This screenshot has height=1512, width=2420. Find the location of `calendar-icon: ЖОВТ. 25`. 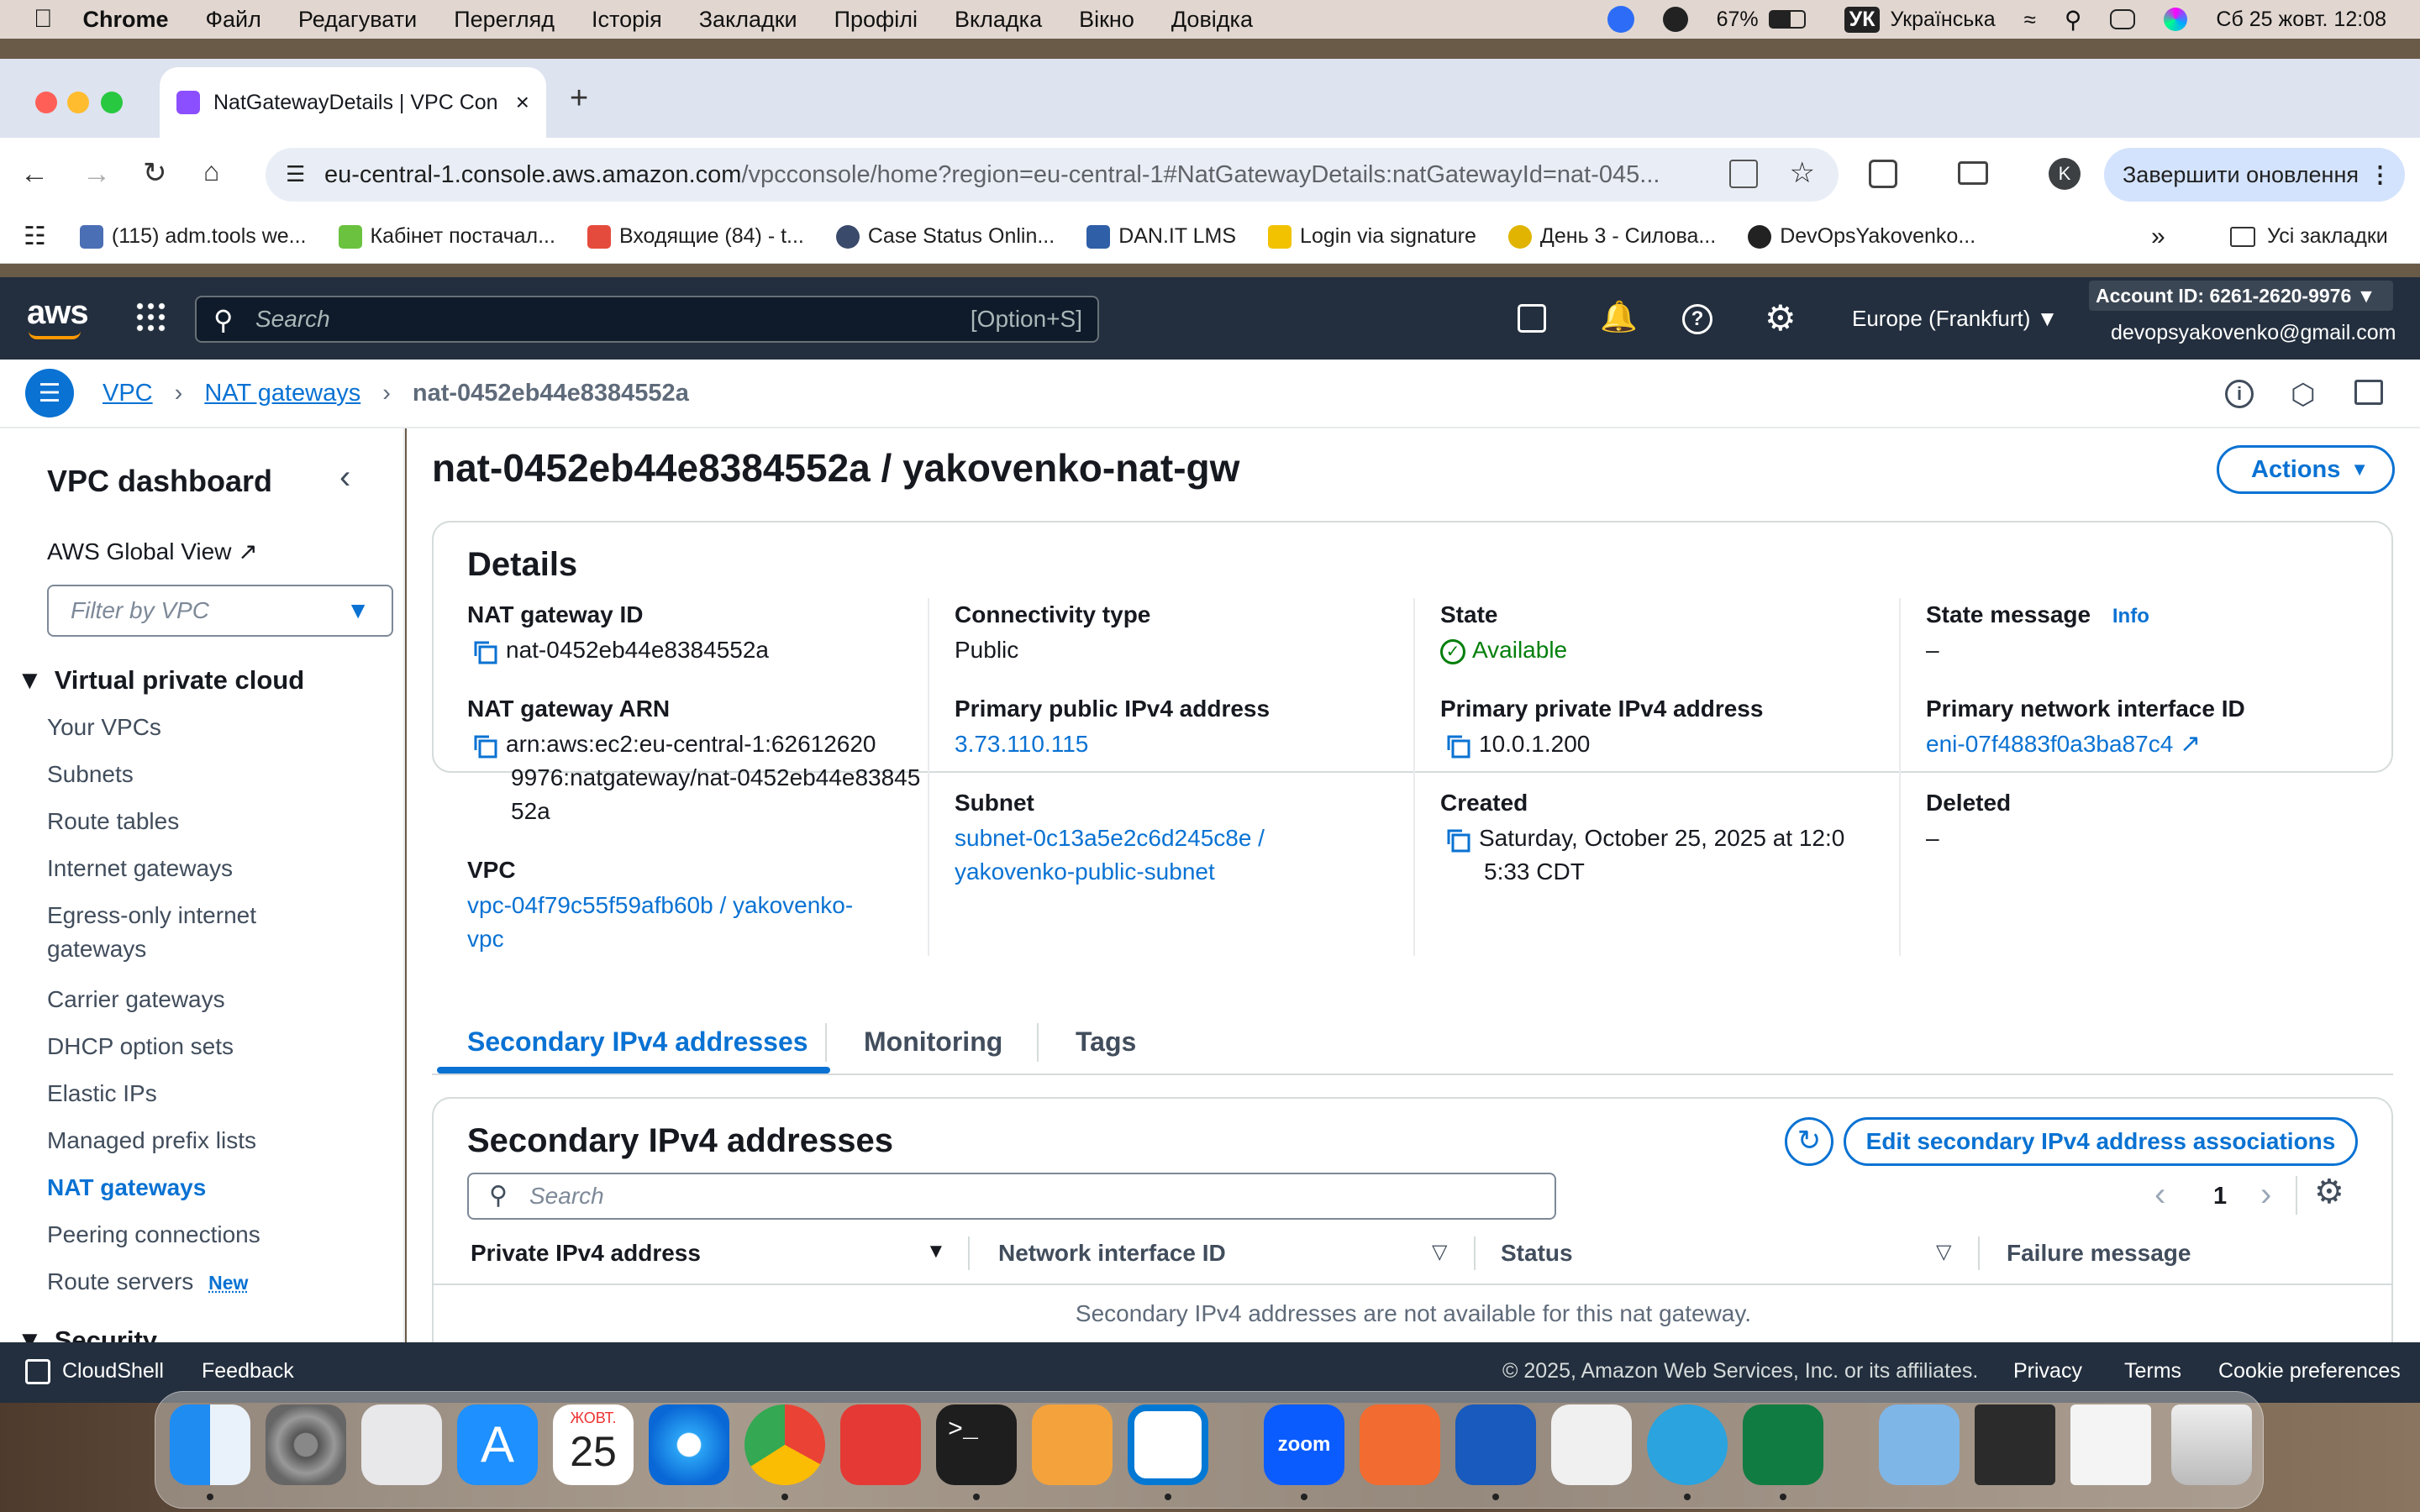

calendar-icon: ЖОВТ. 25 is located at coordinates (593, 1444).